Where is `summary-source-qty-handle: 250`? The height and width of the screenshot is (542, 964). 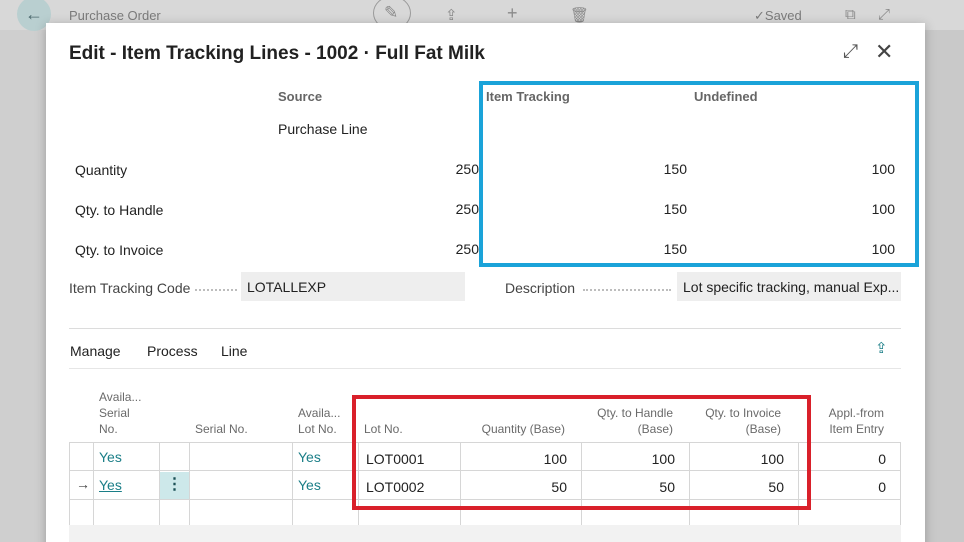 summary-source-qty-handle: 250 is located at coordinates (467, 209).